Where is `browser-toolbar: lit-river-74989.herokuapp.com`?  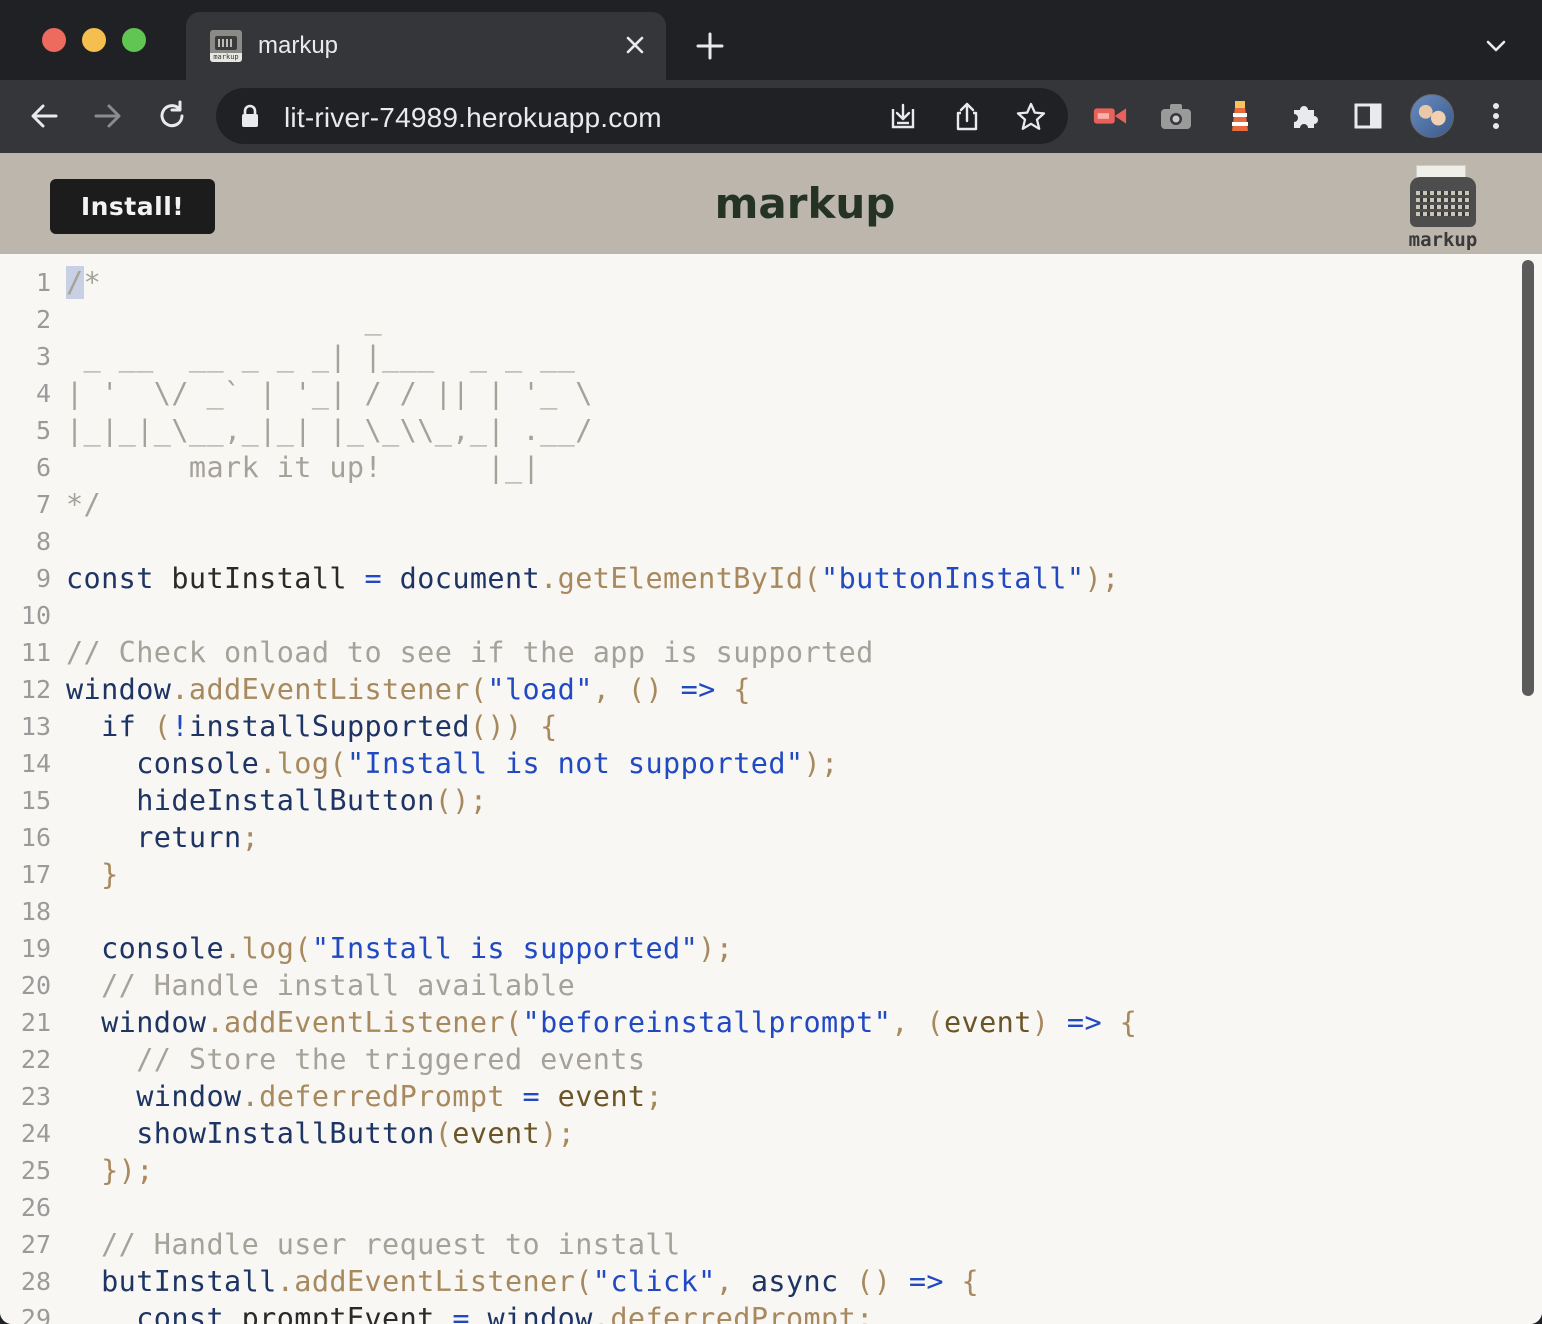
browser-toolbar: lit-river-74989.herokuapp.com is located at coordinates (771, 116).